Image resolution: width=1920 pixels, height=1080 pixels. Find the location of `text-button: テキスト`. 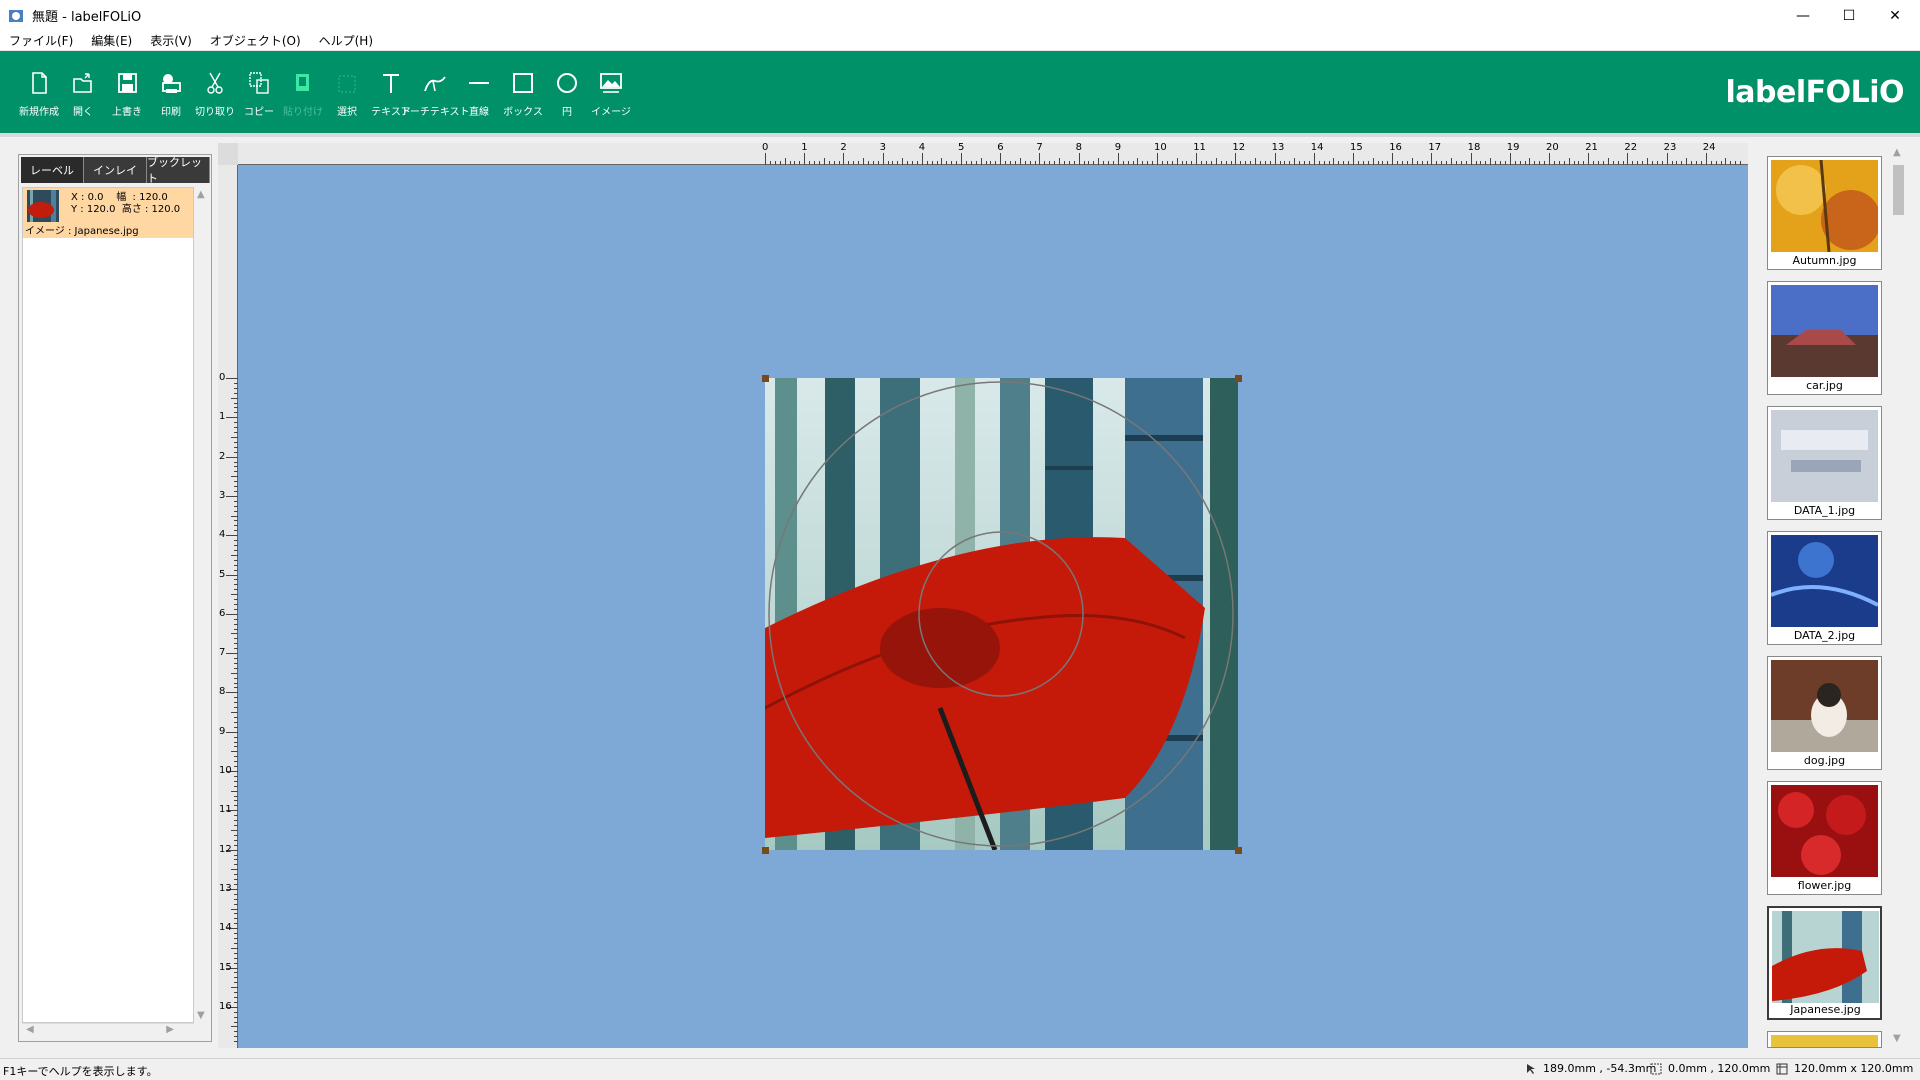

text-button: テキスト is located at coordinates (391, 98).